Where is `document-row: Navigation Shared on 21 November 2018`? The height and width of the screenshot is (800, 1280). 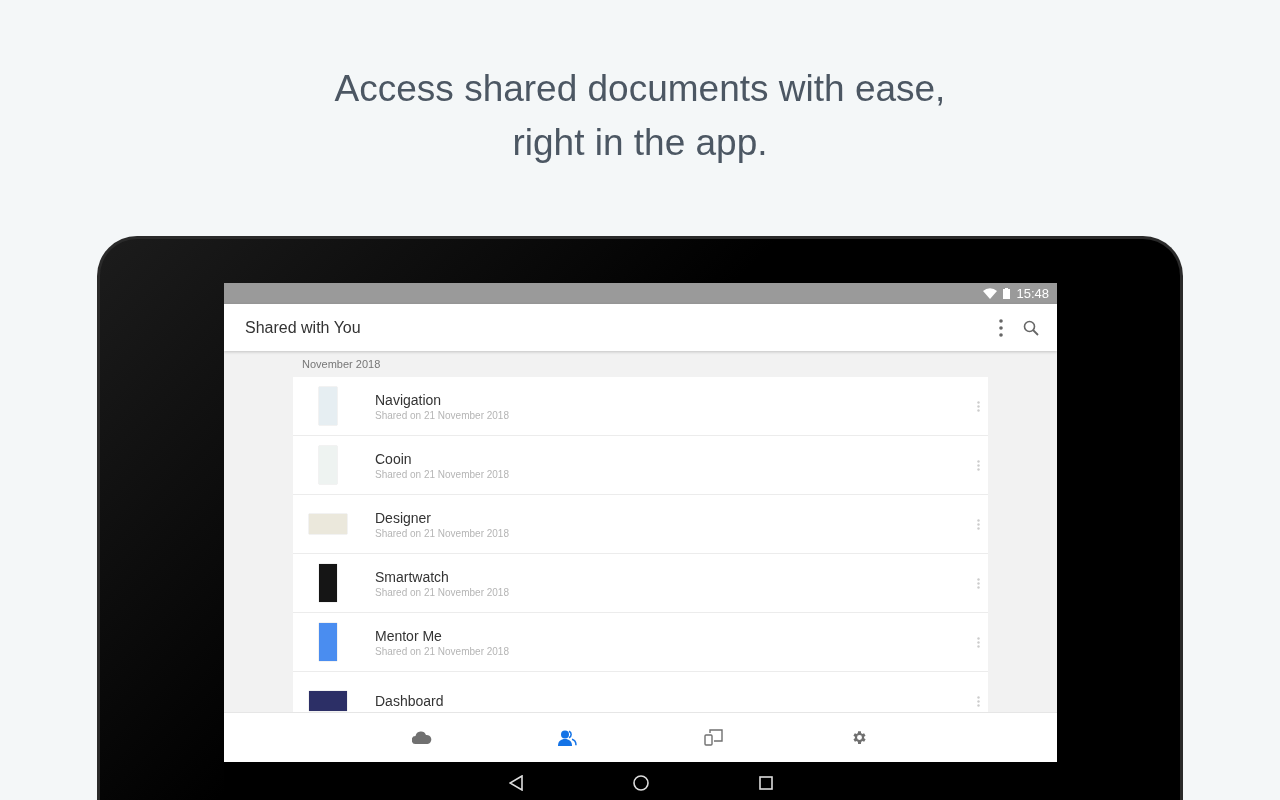
document-row: Navigation Shared on 21 November 2018 is located at coordinates (640, 406).